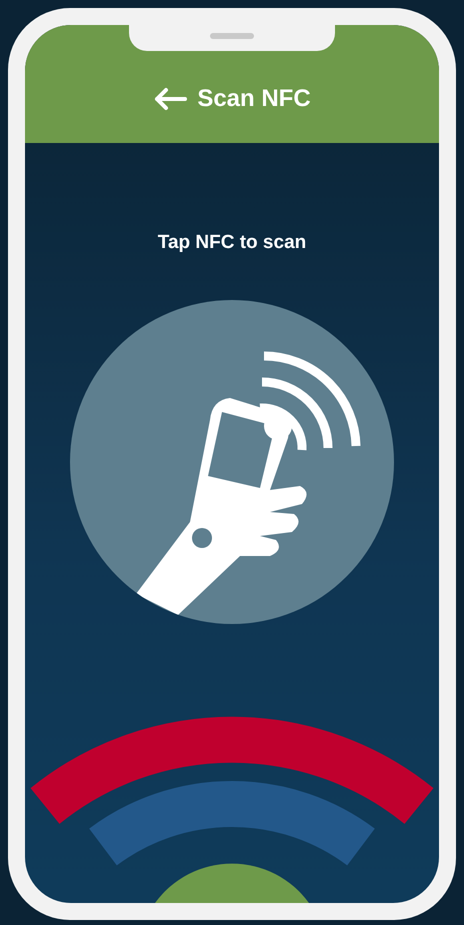  What do you see at coordinates (232, 243) in the screenshot?
I see `instruction-text: Tap NFC to scan` at bounding box center [232, 243].